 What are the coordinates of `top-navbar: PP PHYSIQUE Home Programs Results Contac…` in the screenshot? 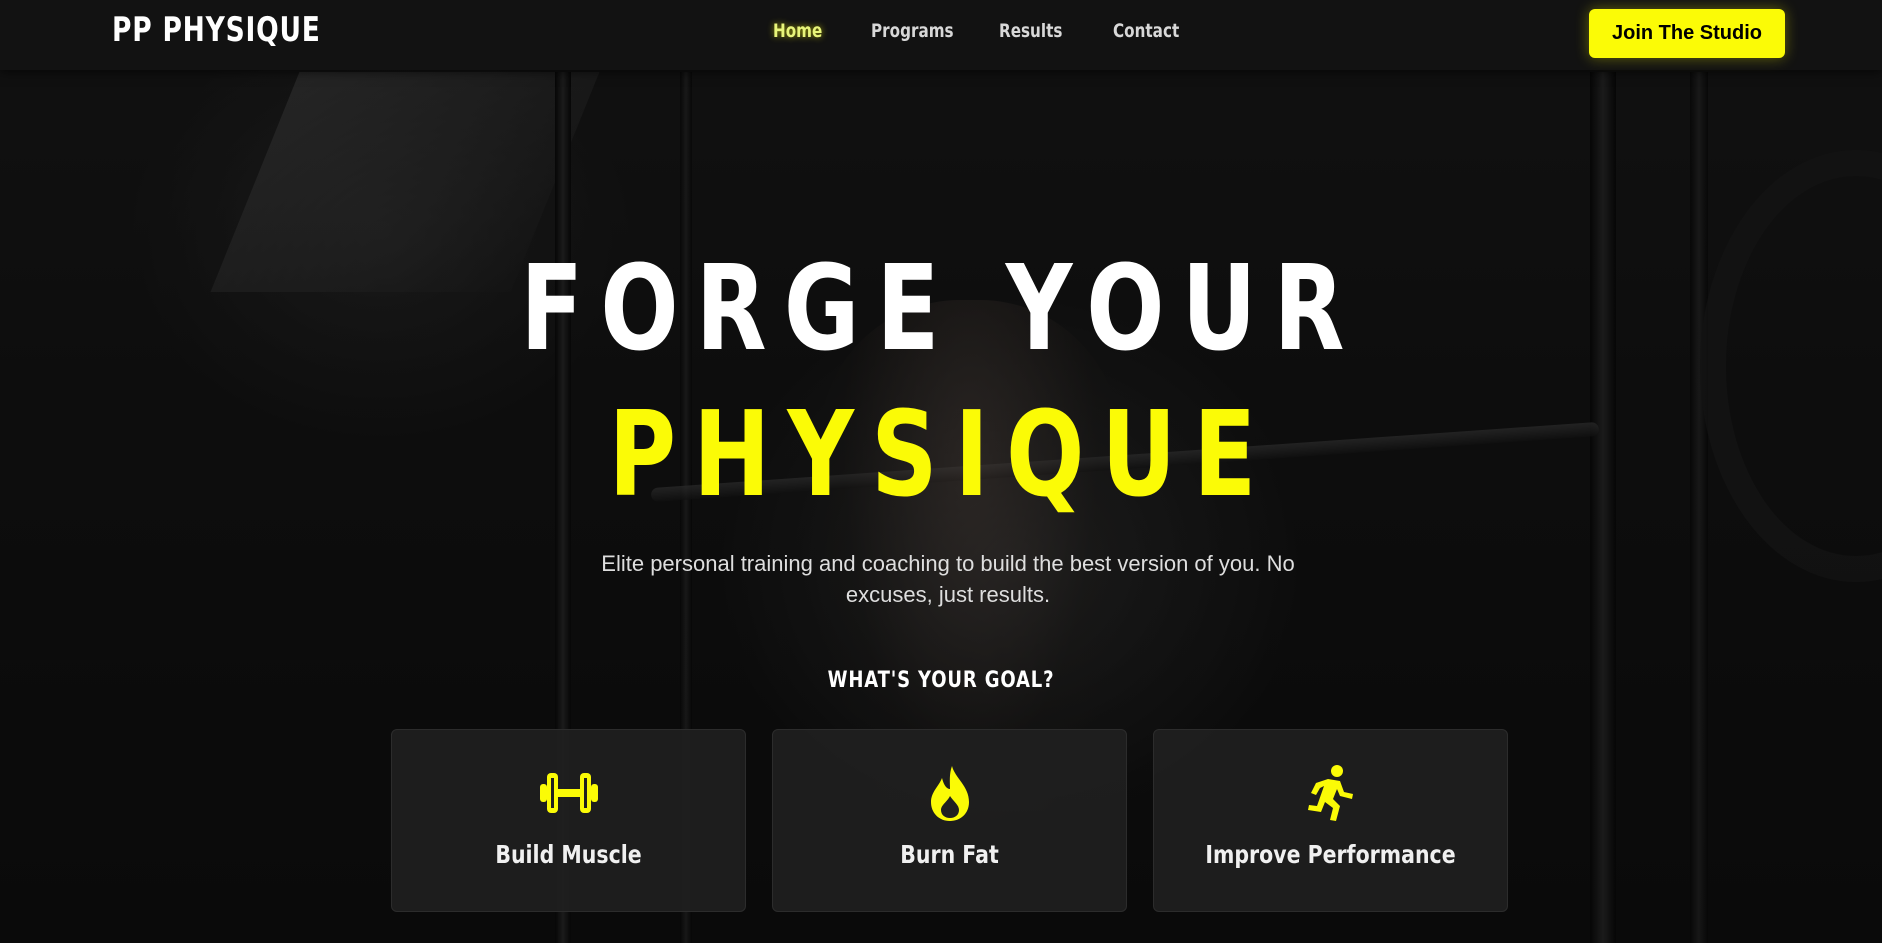 It's located at (941, 35).